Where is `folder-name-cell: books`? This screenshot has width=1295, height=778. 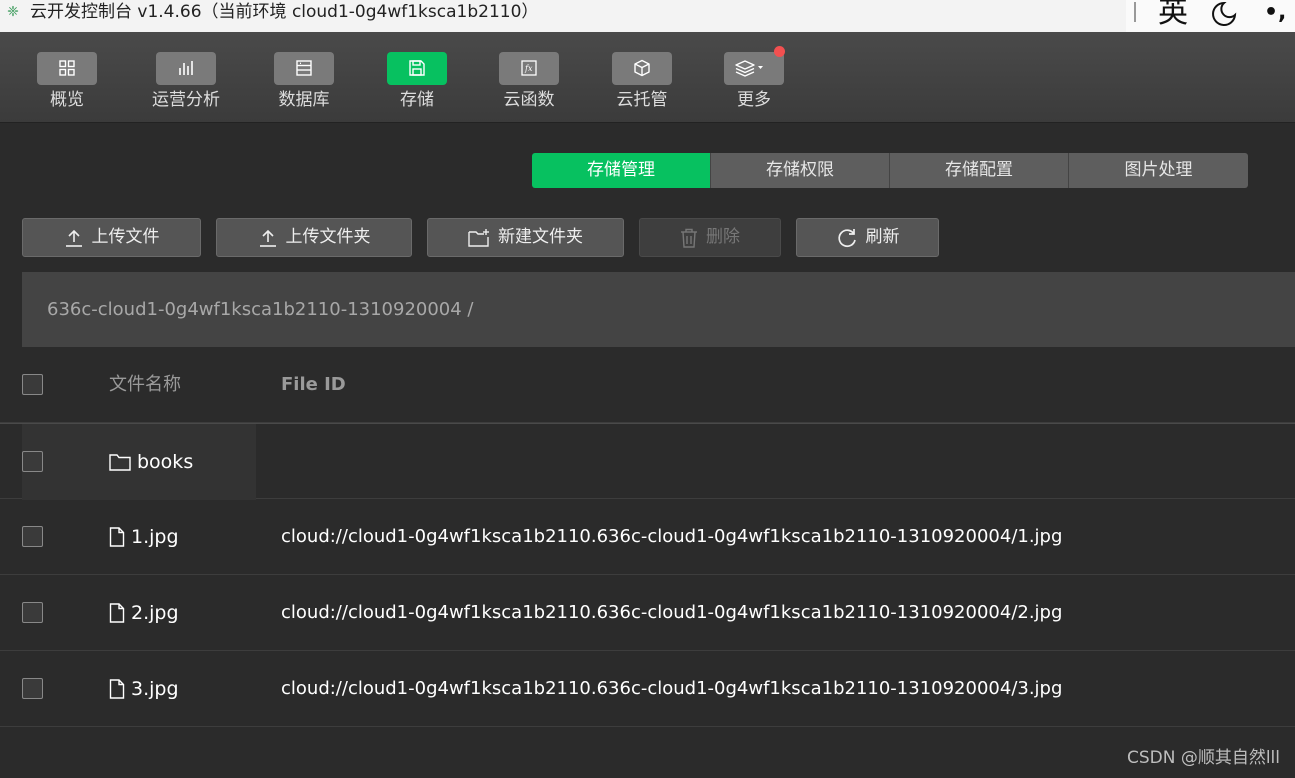
folder-name-cell: books is located at coordinates (151, 462).